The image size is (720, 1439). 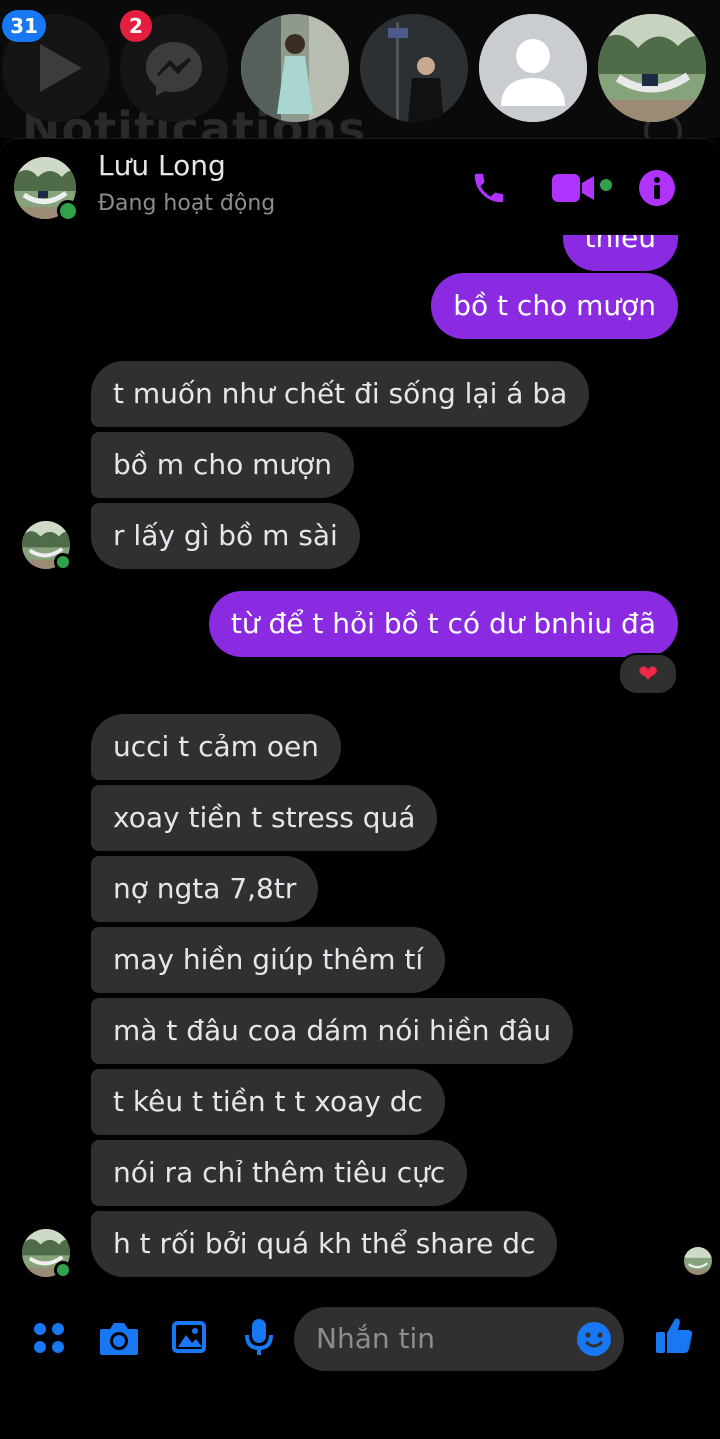 What do you see at coordinates (340, 394) in the screenshot?
I see `message-bubble-incoming: t muốn như chết đi sống lại á ba` at bounding box center [340, 394].